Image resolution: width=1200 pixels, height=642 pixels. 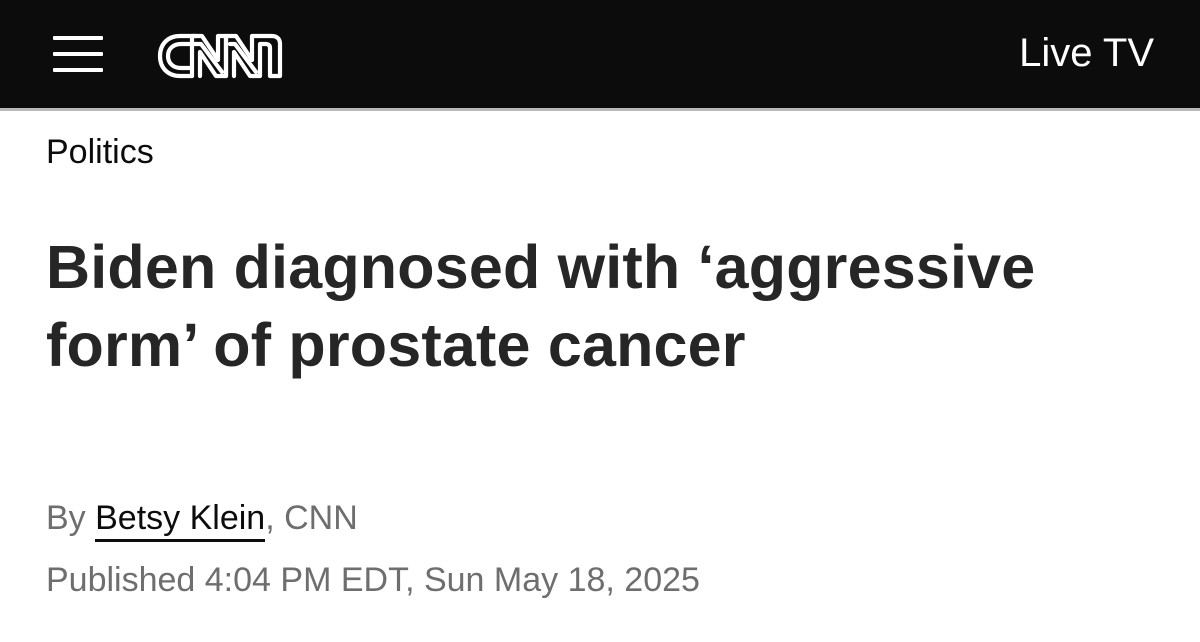 I want to click on menu-bar-middle, so click(x=78, y=54).